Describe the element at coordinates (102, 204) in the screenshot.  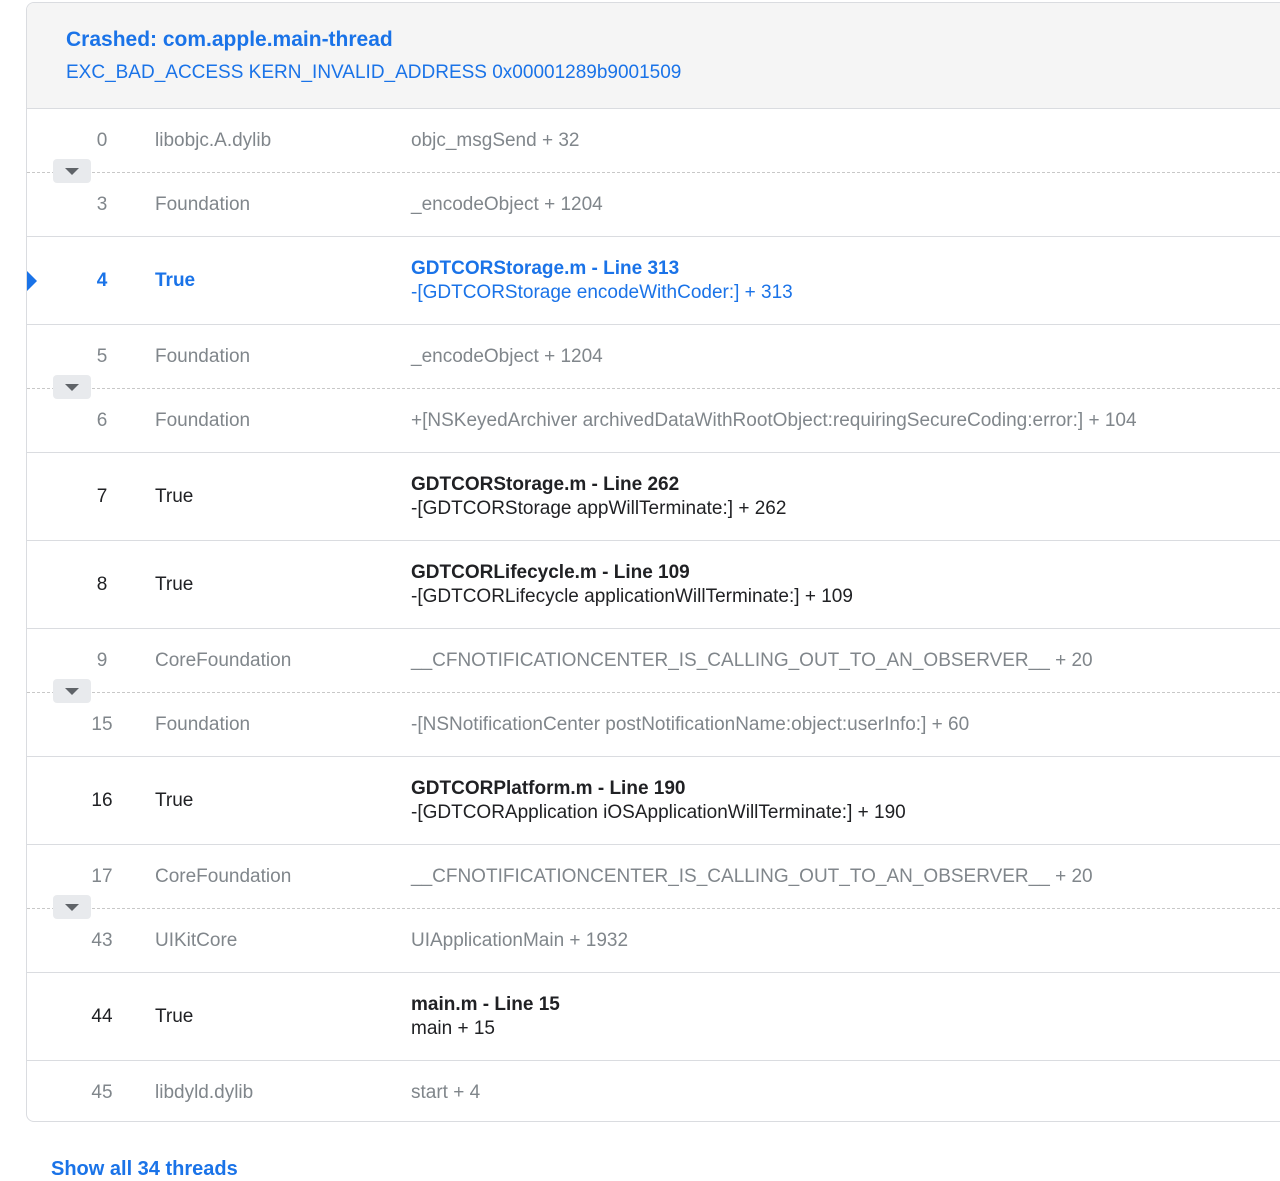
I see `frame-number: 3` at that location.